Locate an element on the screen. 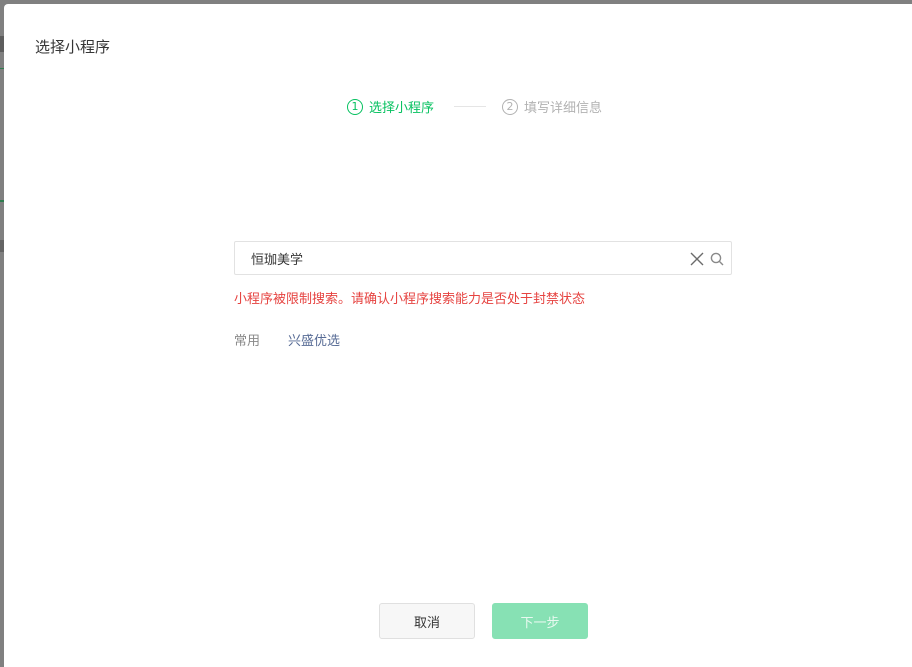 This screenshot has width=912, height=667. step-2: 2 填写详细信息 is located at coordinates (552, 106).